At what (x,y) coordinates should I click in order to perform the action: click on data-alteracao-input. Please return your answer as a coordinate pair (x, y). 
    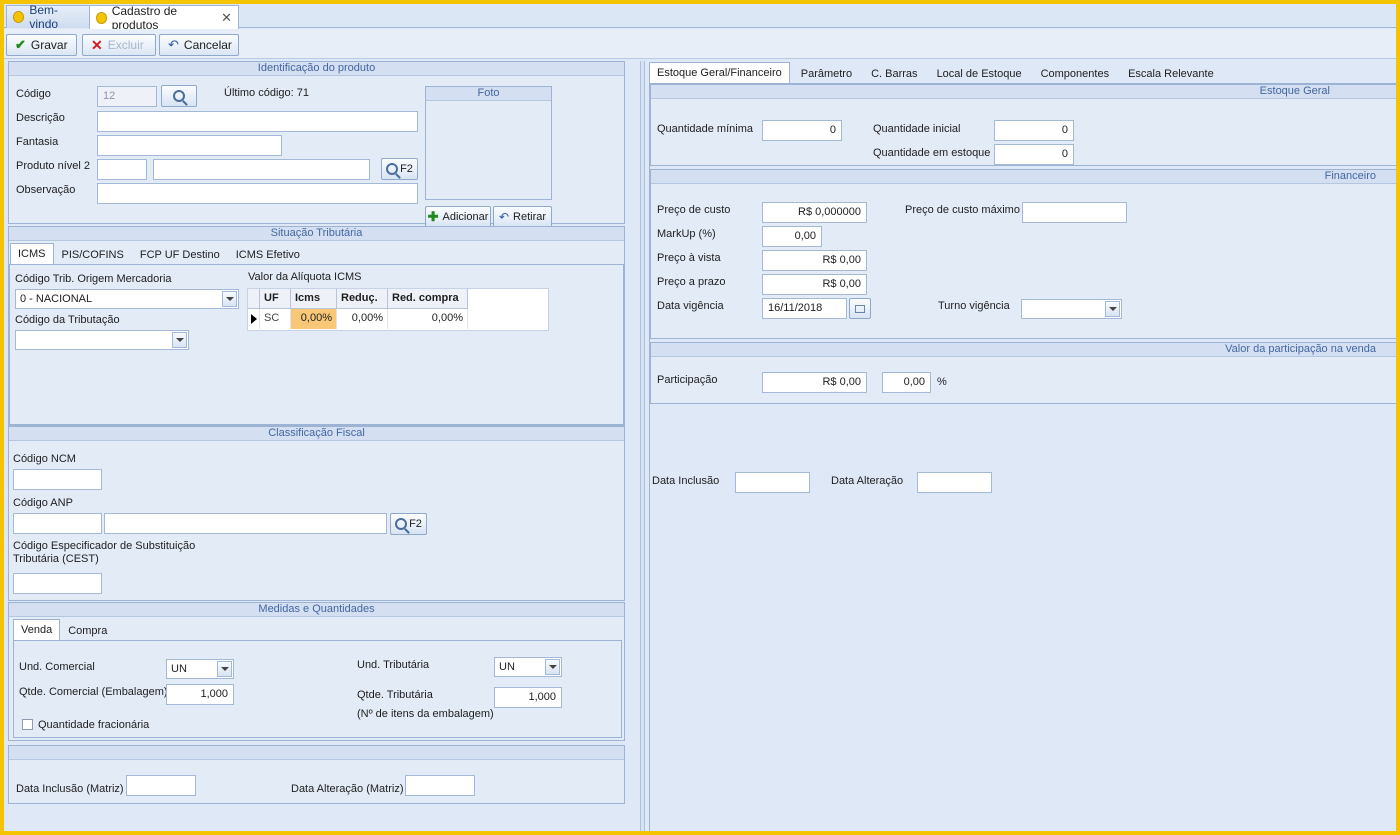
    Looking at the image, I should click on (954, 482).